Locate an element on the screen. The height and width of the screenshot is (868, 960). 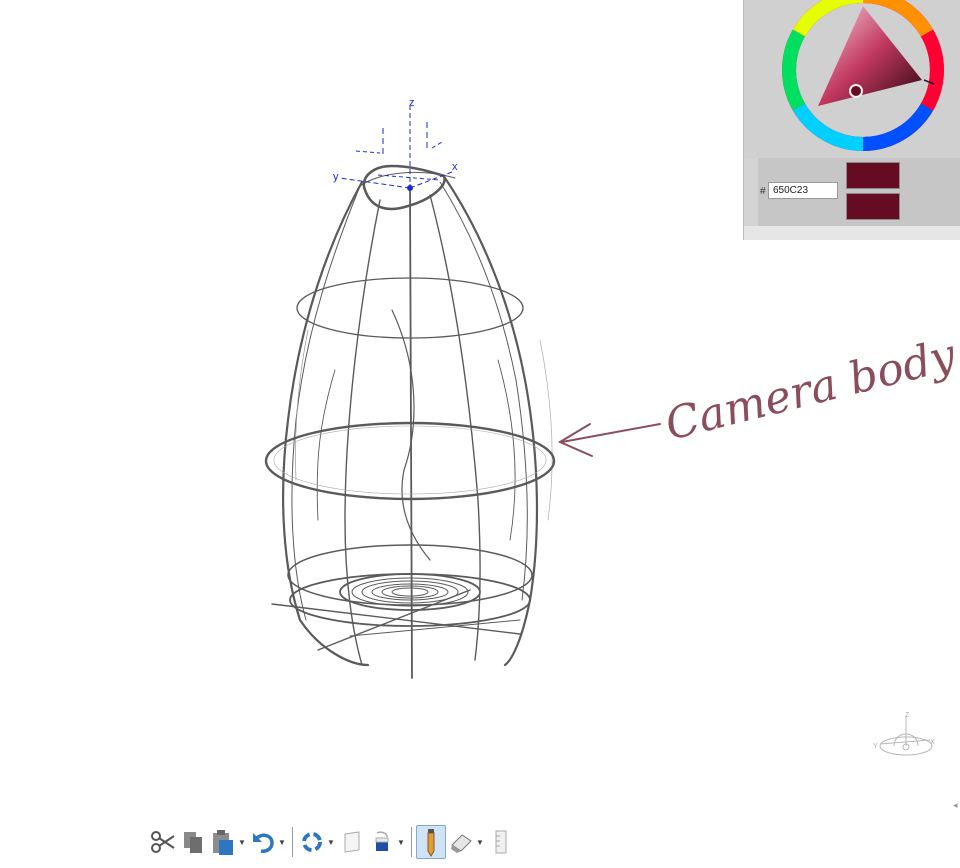
ruler-icon is located at coordinates (501, 842).